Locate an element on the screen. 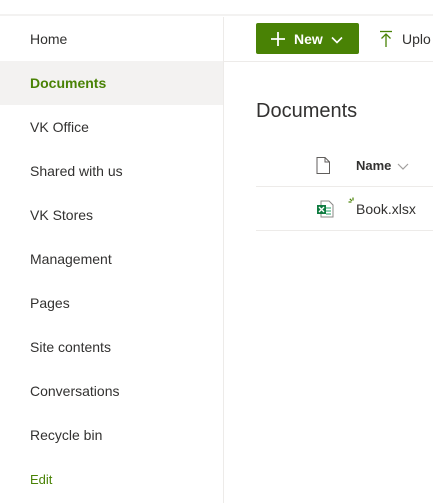  new-button-label: New is located at coordinates (308, 38).